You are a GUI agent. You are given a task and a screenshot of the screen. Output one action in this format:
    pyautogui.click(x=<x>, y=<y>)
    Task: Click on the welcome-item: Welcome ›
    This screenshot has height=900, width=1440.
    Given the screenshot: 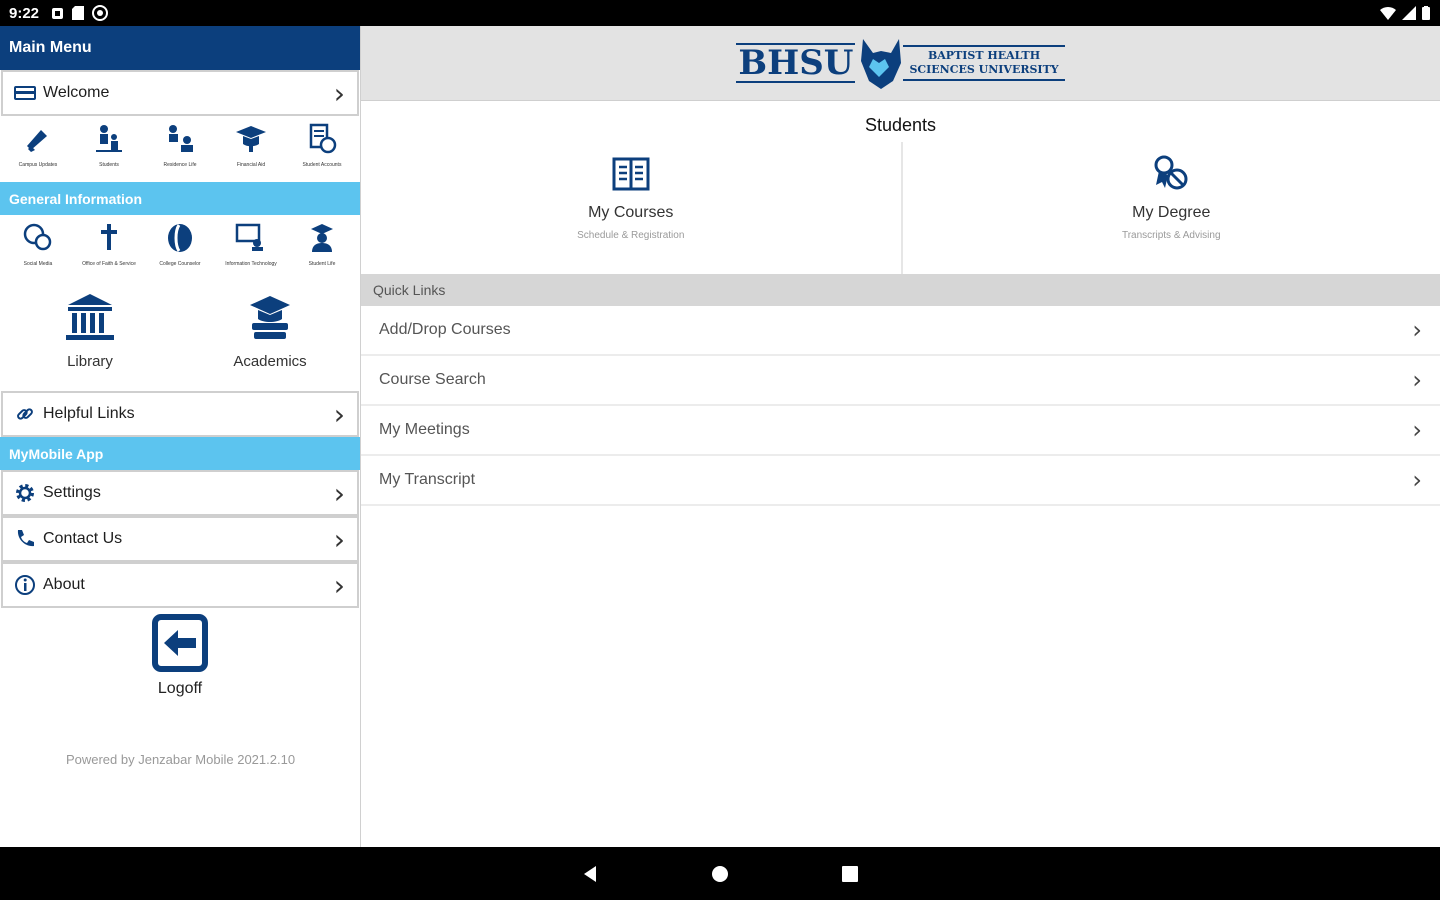 What is the action you would take?
    pyautogui.click(x=180, y=93)
    